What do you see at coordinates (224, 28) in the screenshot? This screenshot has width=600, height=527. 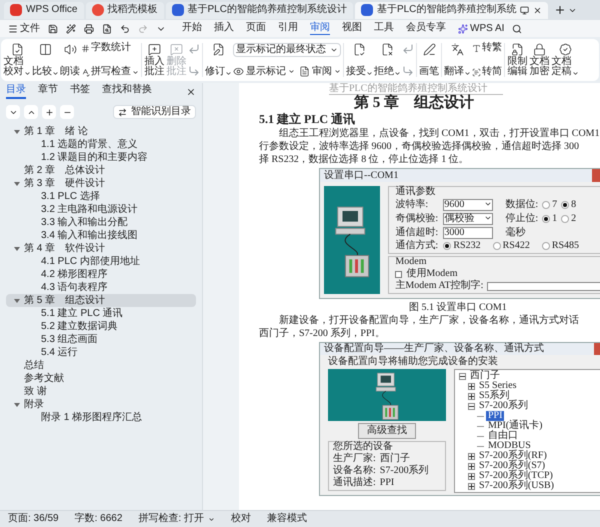 I see `menu-tab: 插入` at bounding box center [224, 28].